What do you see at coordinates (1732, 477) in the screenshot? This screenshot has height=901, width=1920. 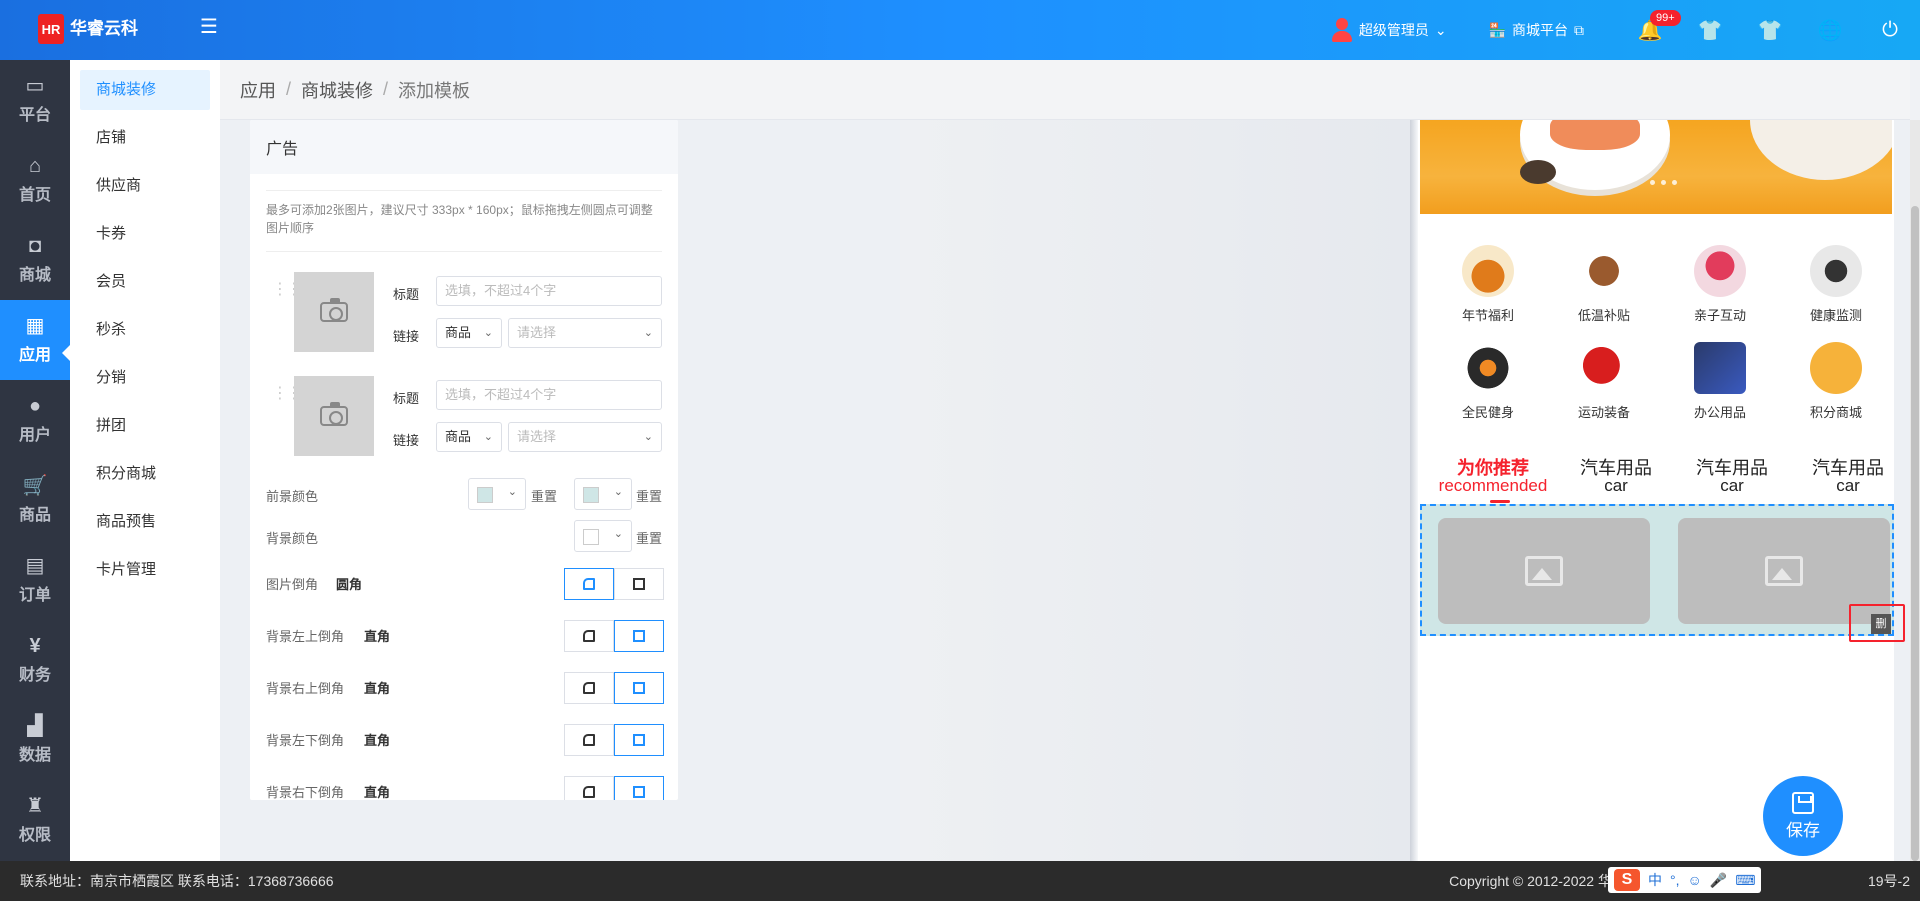 I see `tab-car-2: 汽车用品 car` at bounding box center [1732, 477].